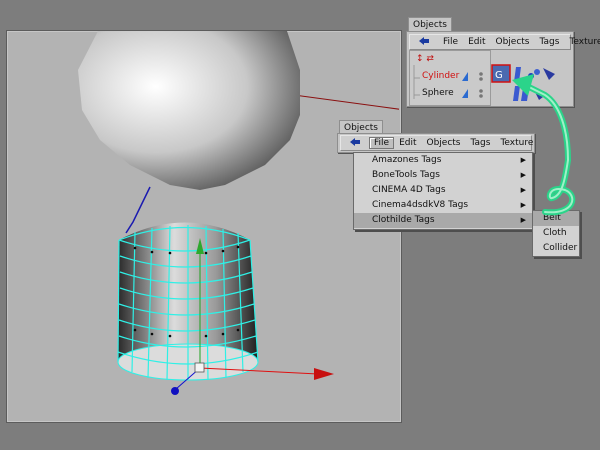 The image size is (600, 450). I want to click on svg-text: G, so click(499, 75).